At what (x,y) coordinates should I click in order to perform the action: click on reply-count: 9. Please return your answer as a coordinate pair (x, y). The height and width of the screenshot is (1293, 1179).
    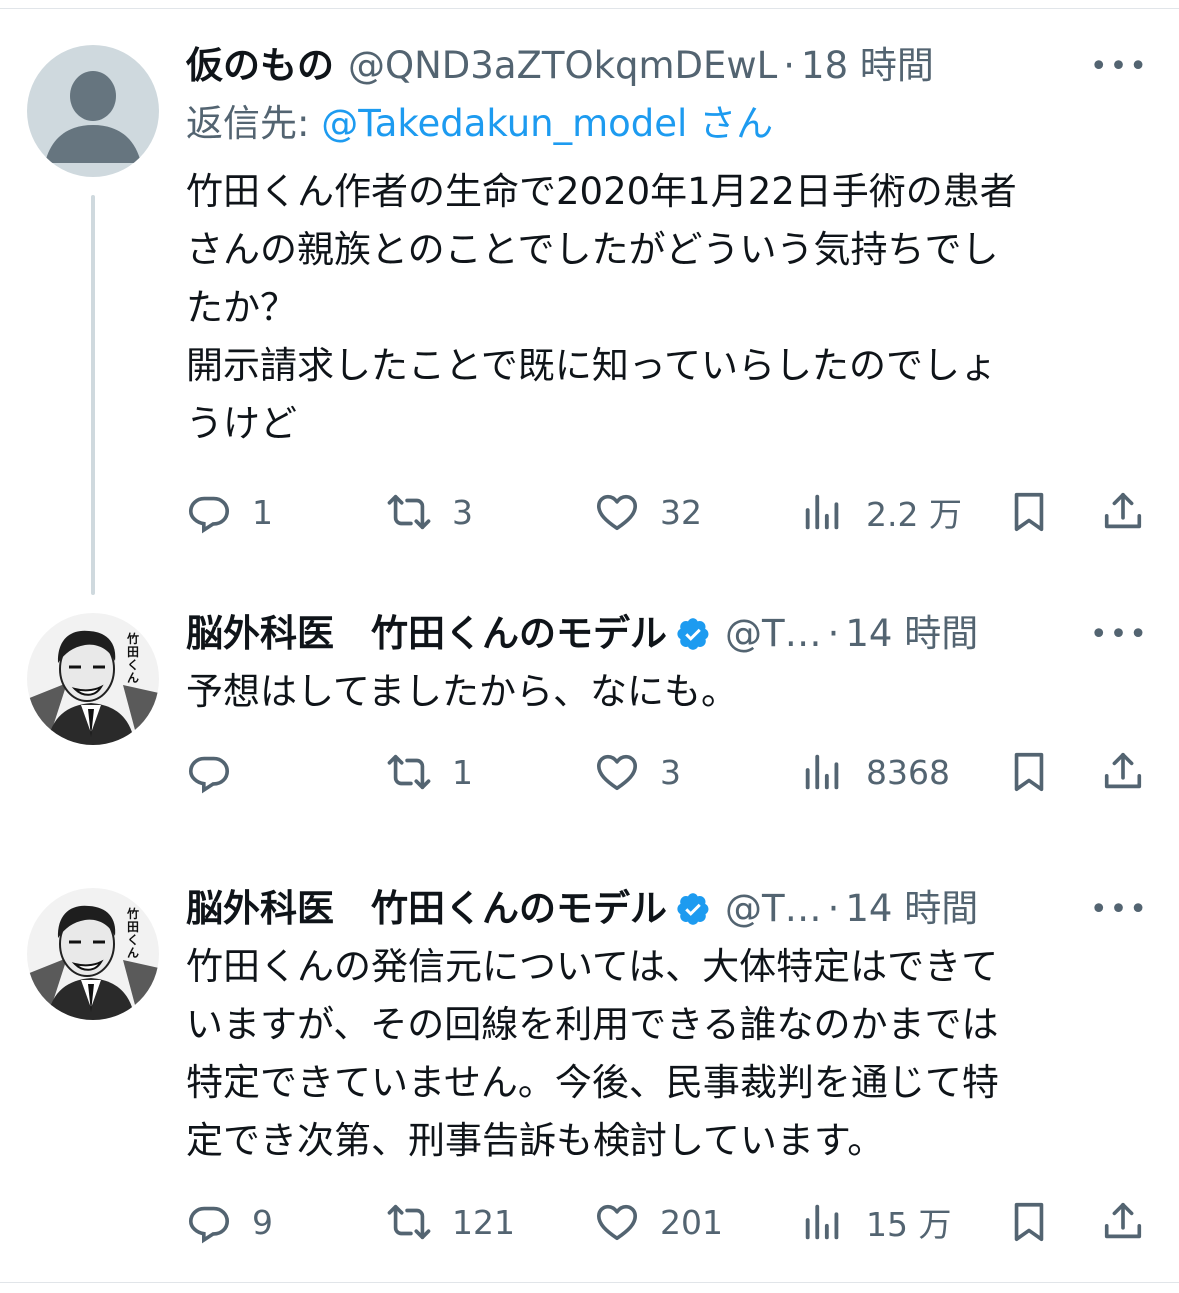
    Looking at the image, I should click on (262, 1222).